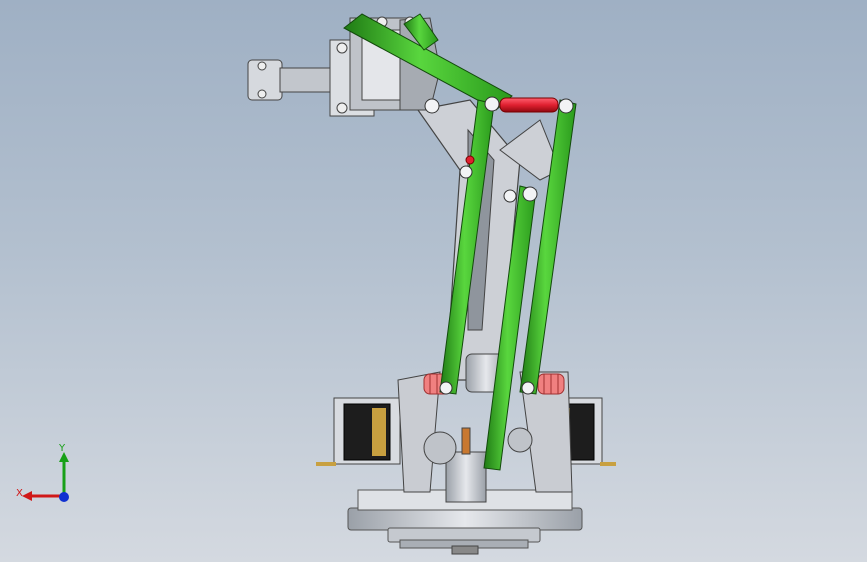 This screenshot has height=562, width=867. Describe the element at coordinates (64, 497) in the screenshot. I see `z-axis-arrow` at that location.